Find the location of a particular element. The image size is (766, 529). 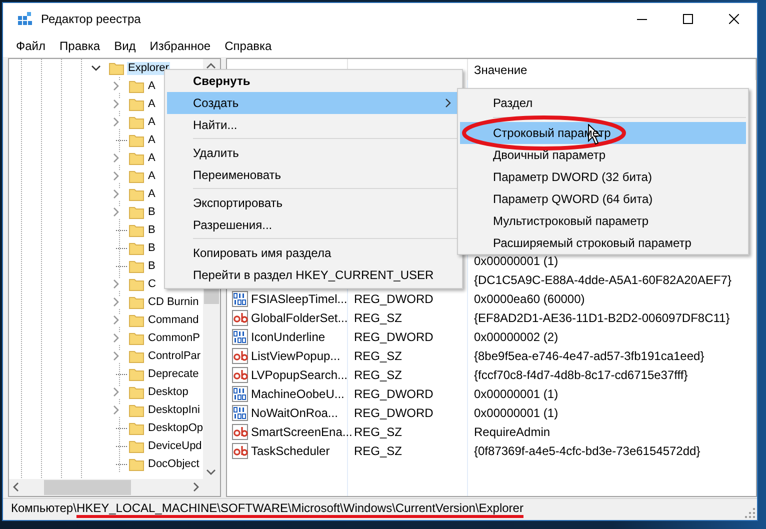

value-data: 0x00000002 (2) is located at coordinates (516, 337).